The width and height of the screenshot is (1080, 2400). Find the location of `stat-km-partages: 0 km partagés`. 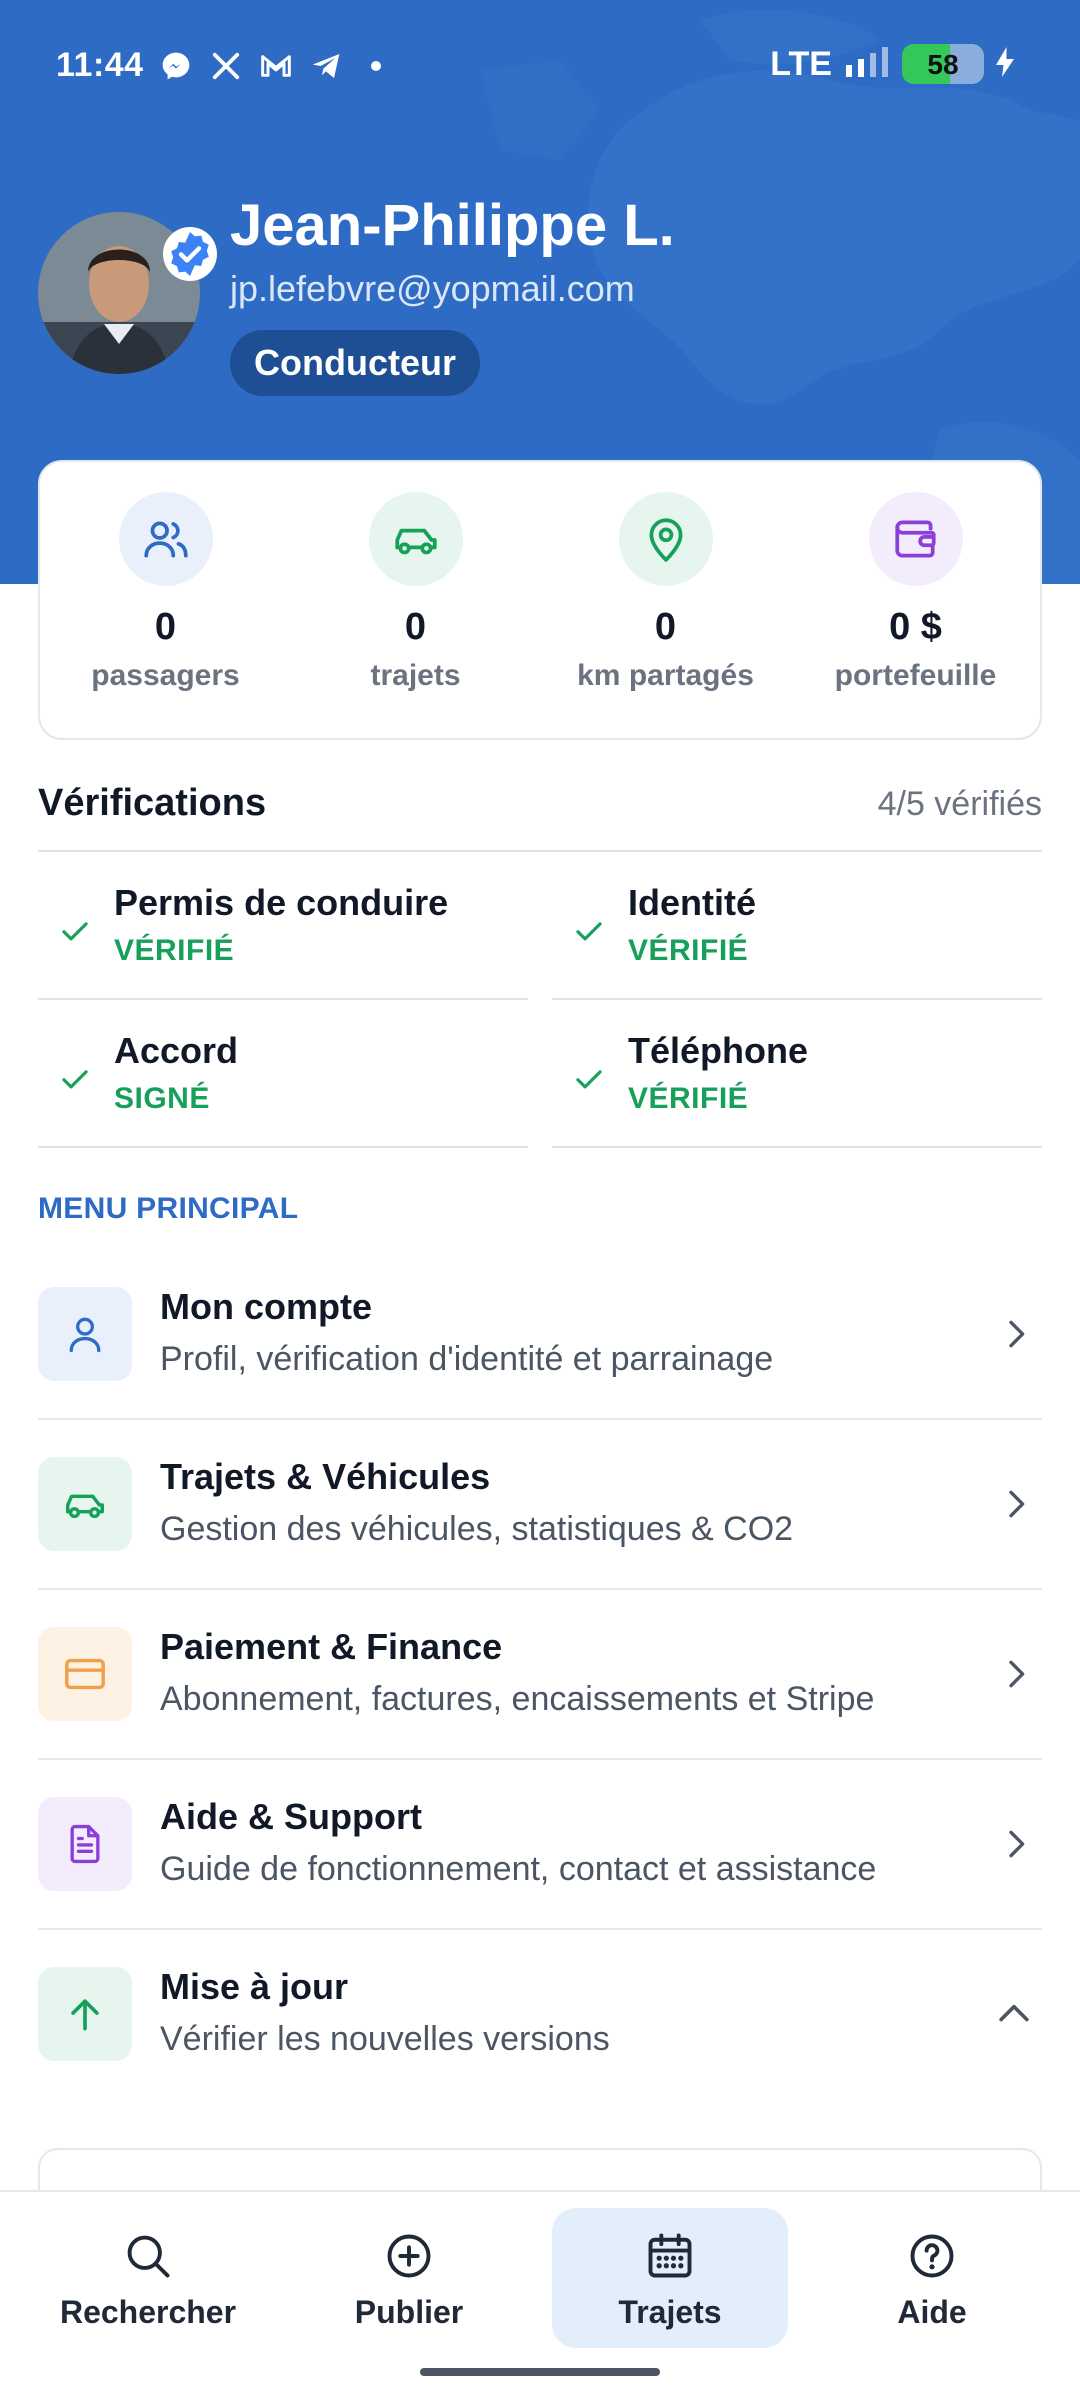

stat-km-partages: 0 km partagés is located at coordinates (665, 592).